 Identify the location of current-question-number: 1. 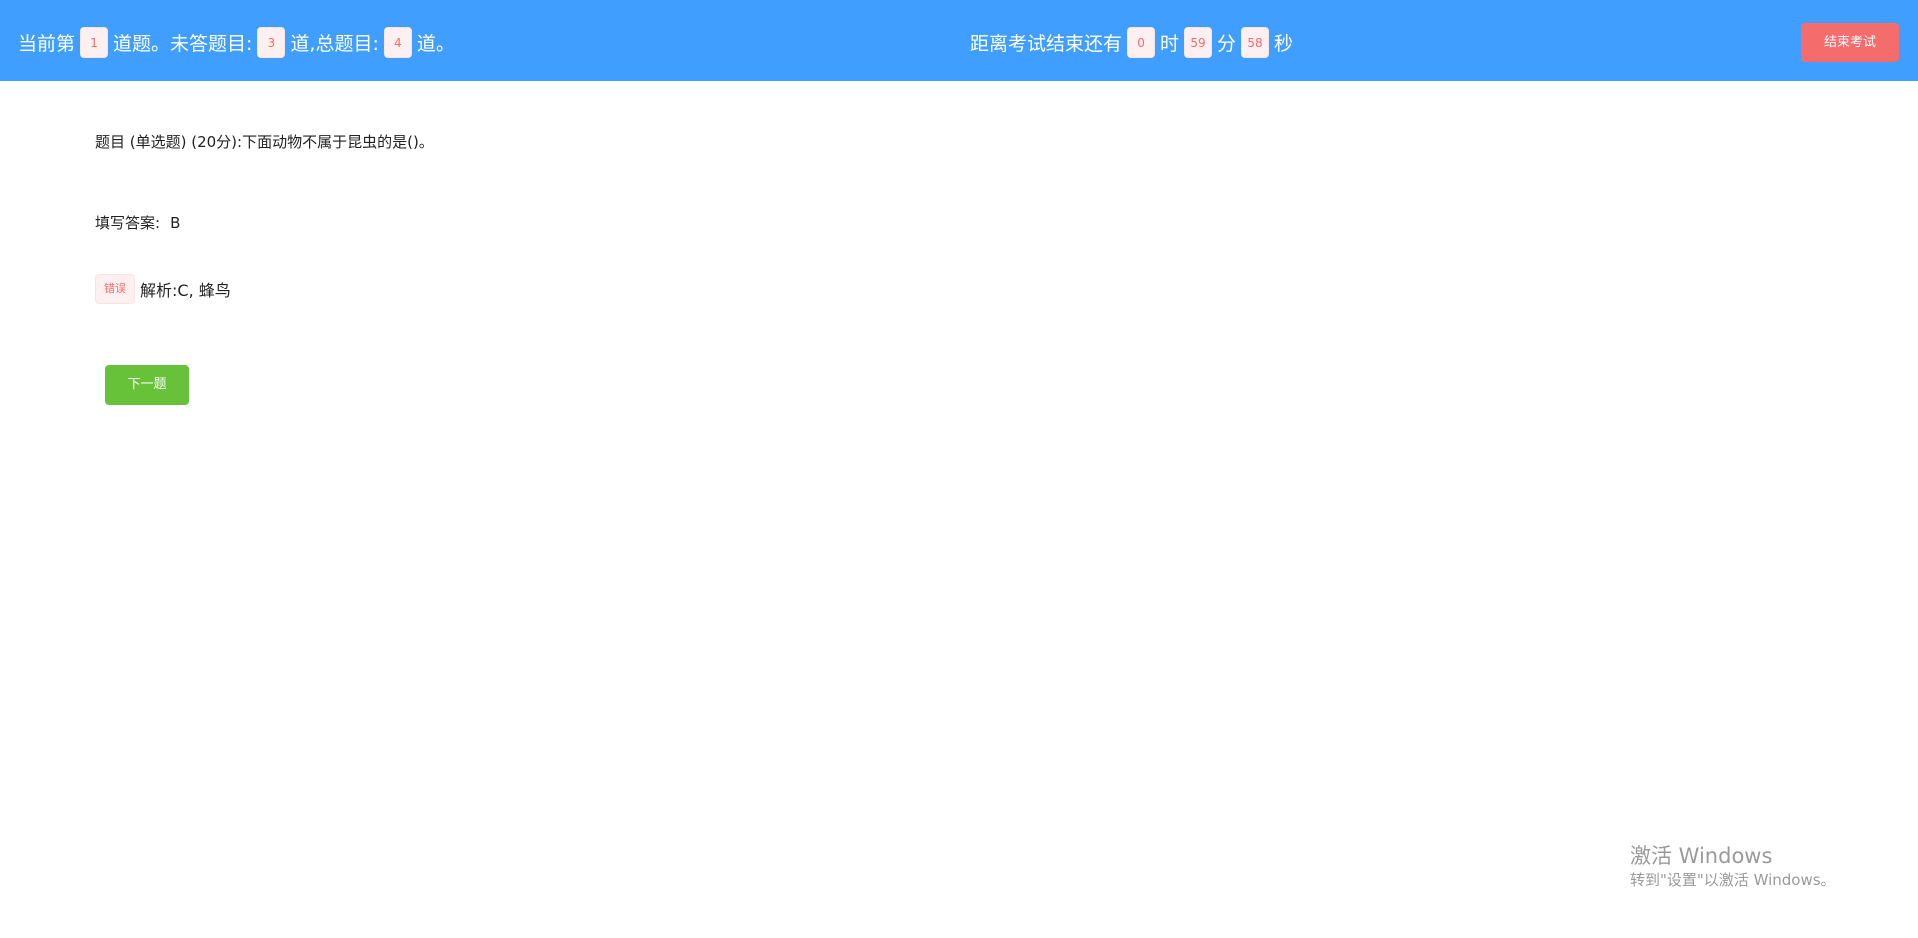
(94, 42).